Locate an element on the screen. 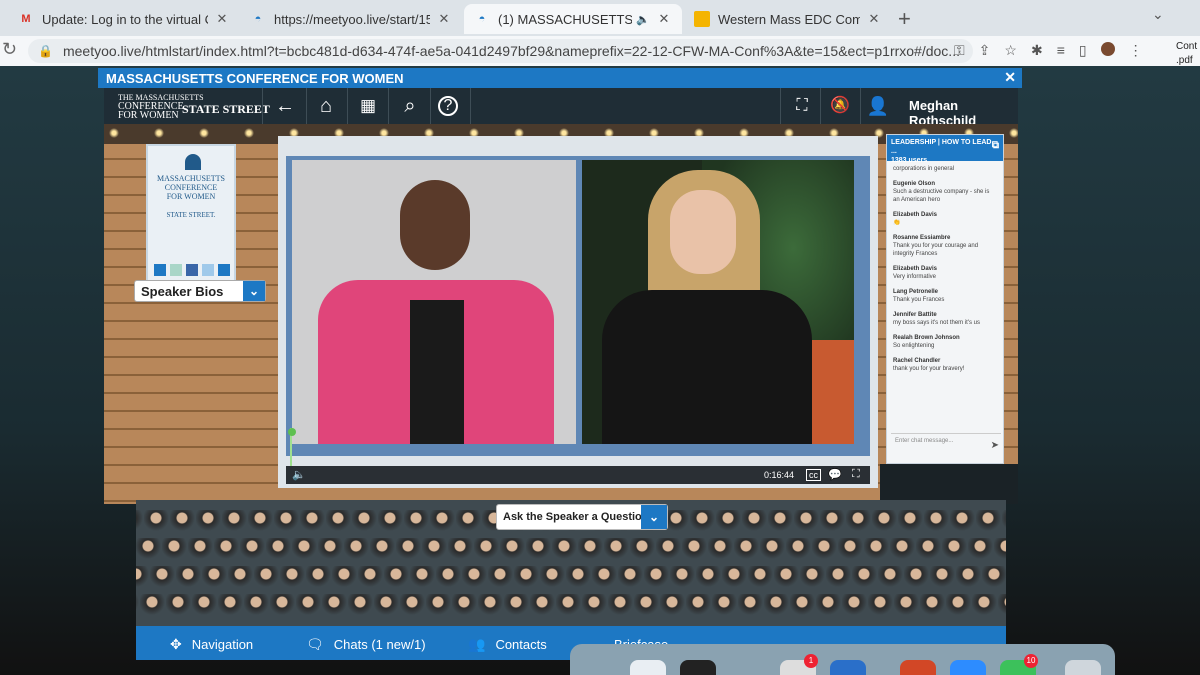 Image resolution: width=1200 pixels, height=675 pixels. reload-icon: ↻ is located at coordinates (9, 49).